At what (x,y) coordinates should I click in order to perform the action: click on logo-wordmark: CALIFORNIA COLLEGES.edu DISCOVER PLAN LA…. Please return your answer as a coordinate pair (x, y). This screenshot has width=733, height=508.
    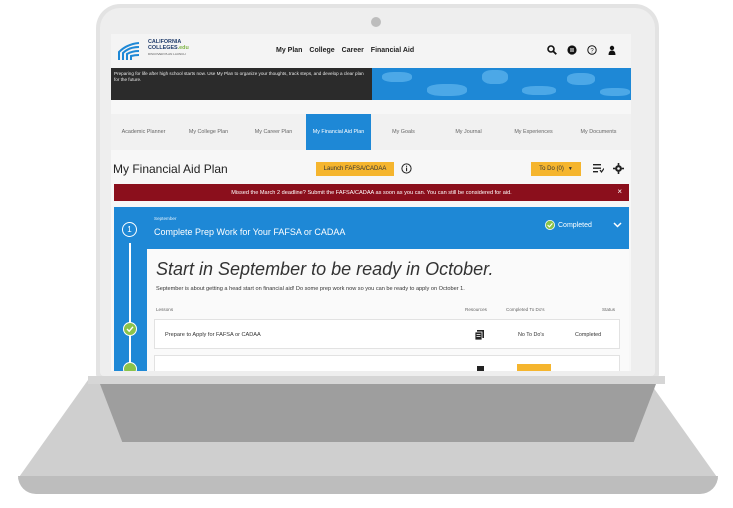
    Looking at the image, I should click on (168, 48).